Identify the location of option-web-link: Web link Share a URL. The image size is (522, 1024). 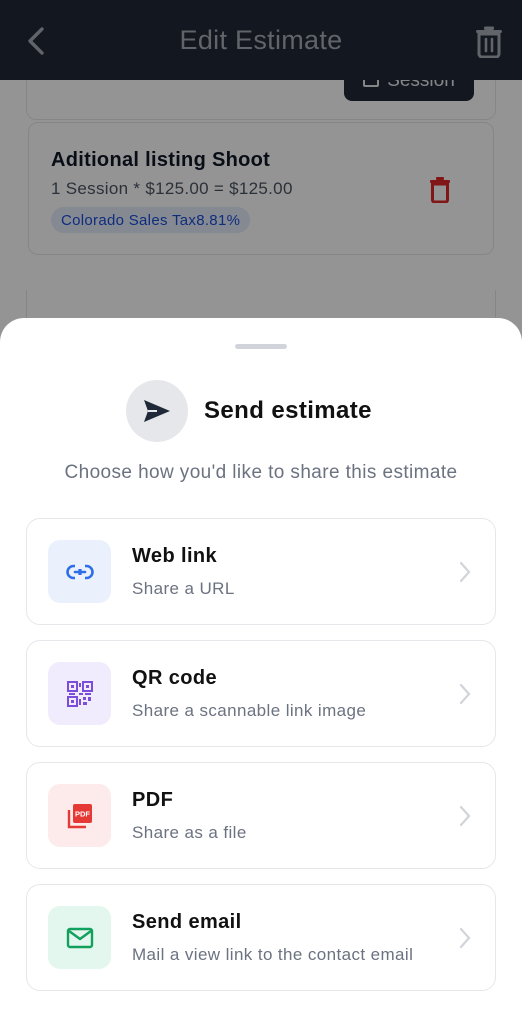
(261, 571).